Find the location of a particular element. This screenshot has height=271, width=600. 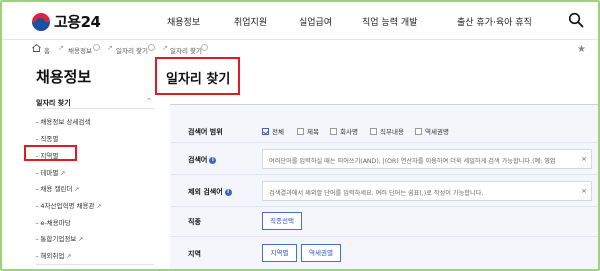

station-button: 역세권별 is located at coordinates (321, 253).